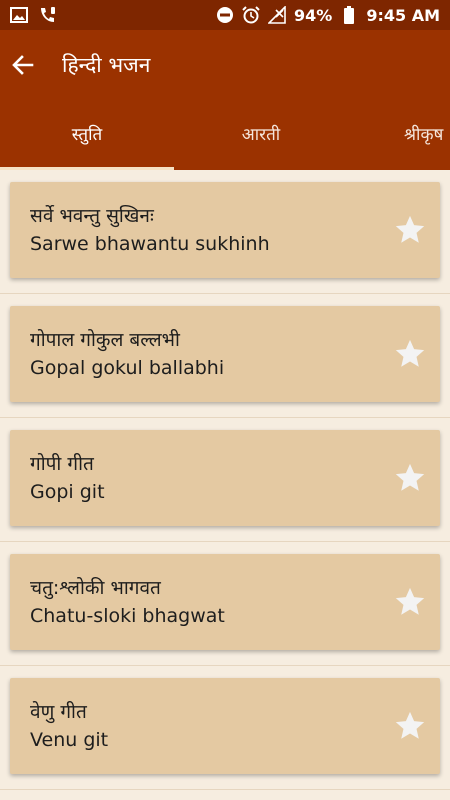 Image resolution: width=450 pixels, height=800 pixels. Describe the element at coordinates (313, 15) in the screenshot. I see `battery-percent: 94%` at that location.